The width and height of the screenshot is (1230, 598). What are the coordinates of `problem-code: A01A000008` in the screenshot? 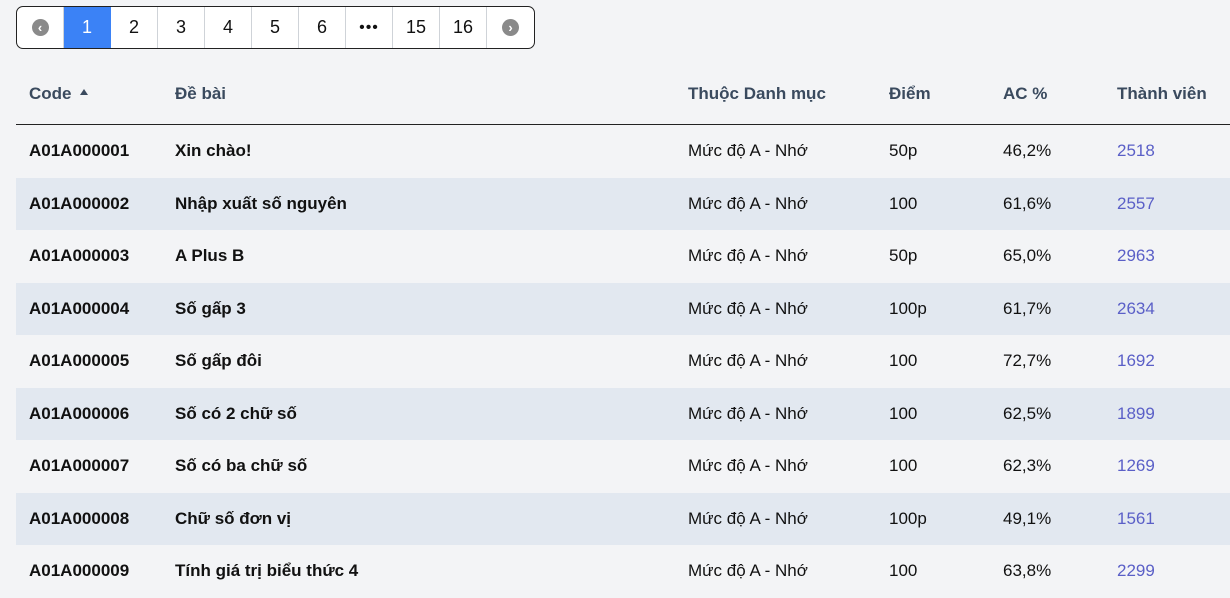 It's located at (79, 518).